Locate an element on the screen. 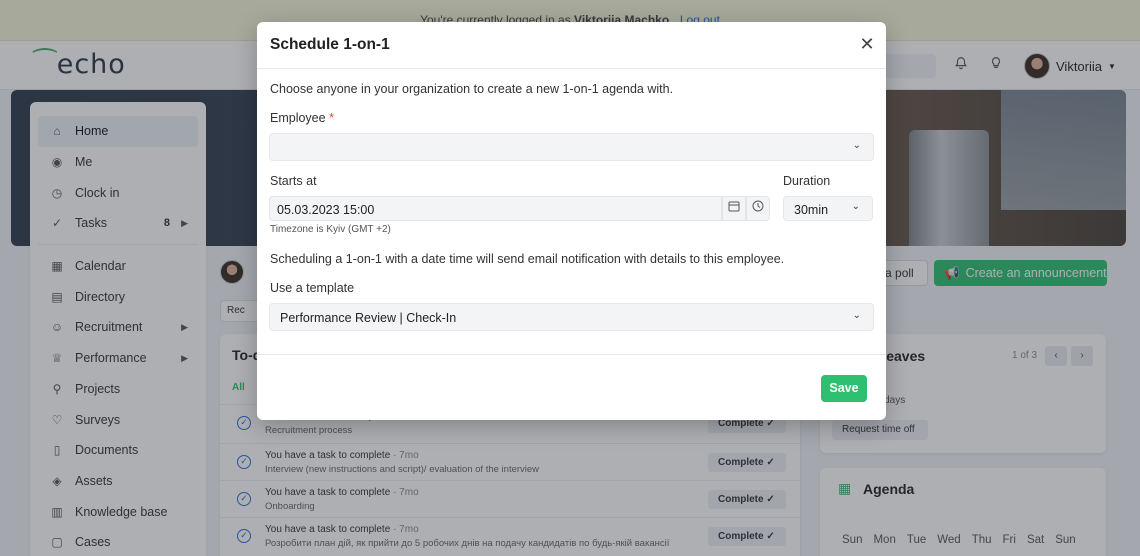  duration-select: 30min ⌄ is located at coordinates (828, 208).